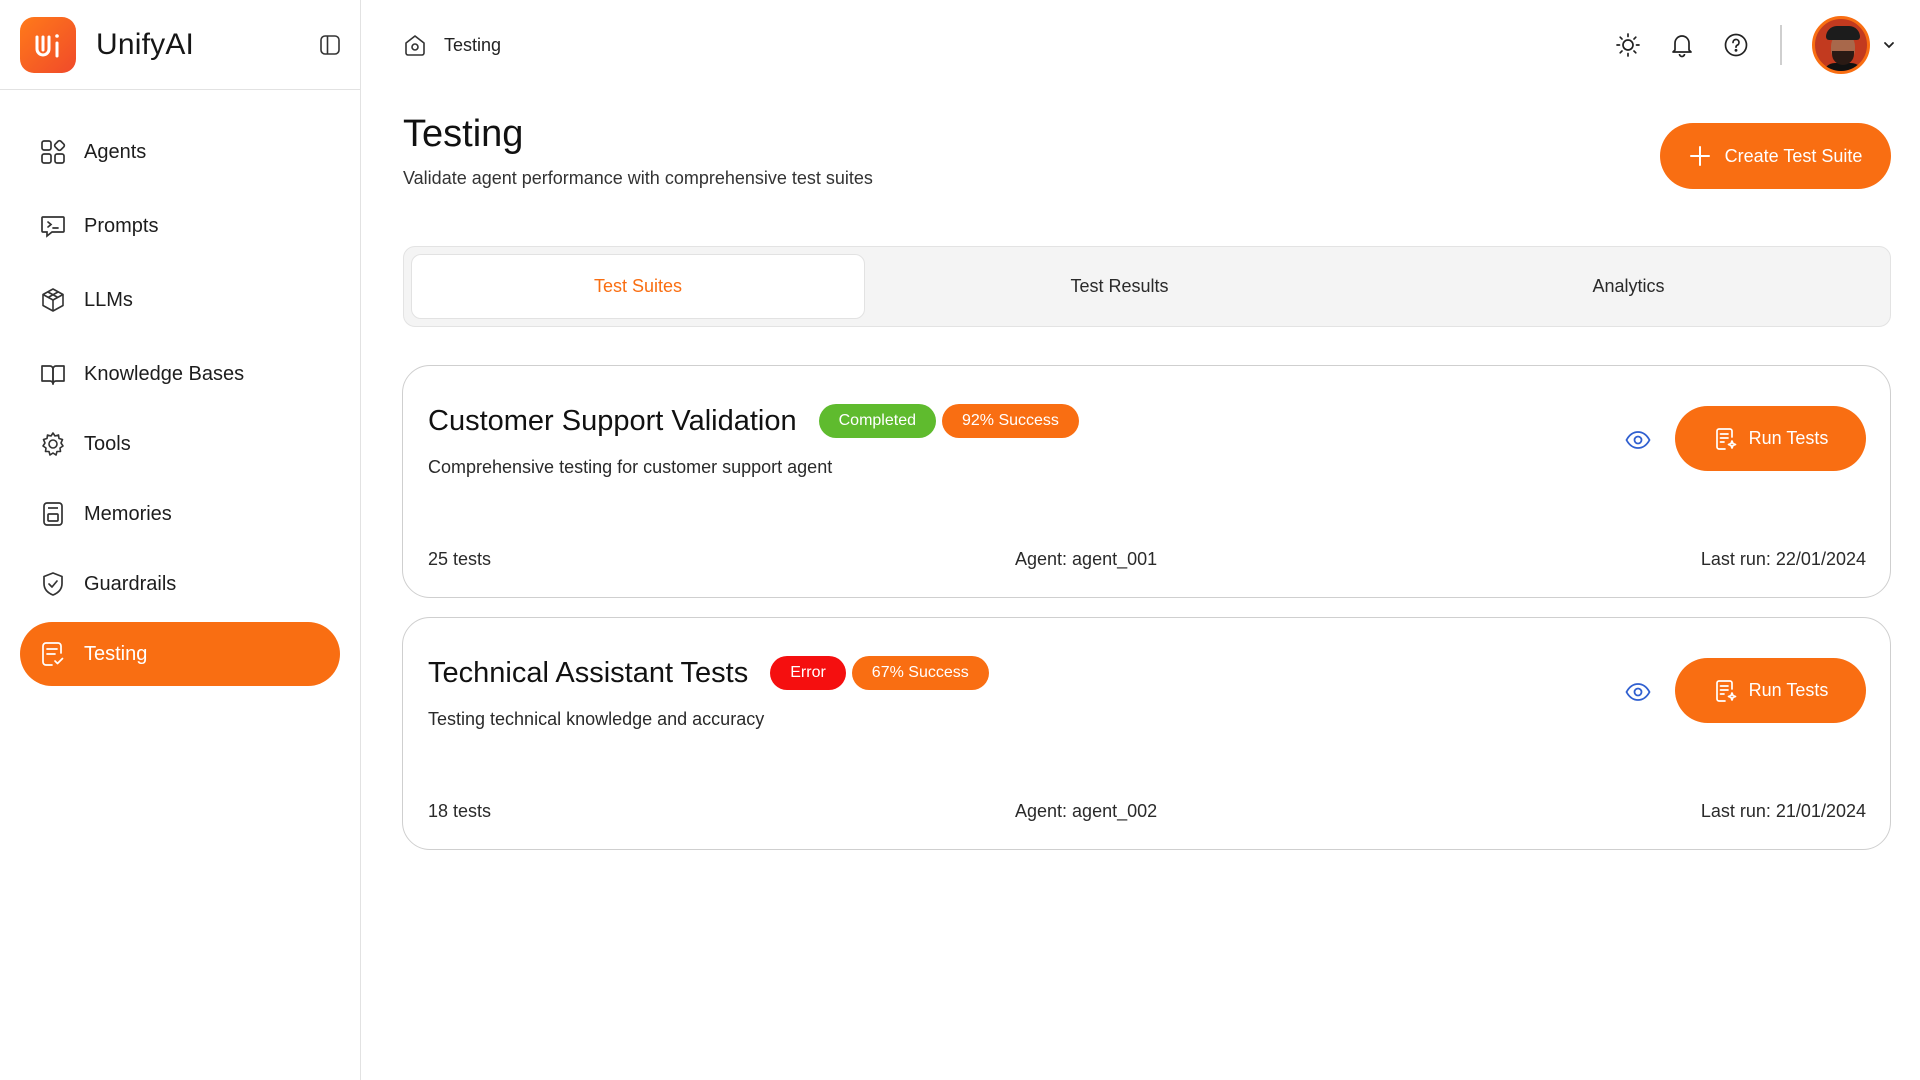 This screenshot has width=1920, height=1080. What do you see at coordinates (121, 225) in the screenshot?
I see `sidebar-item-label: Prompts` at bounding box center [121, 225].